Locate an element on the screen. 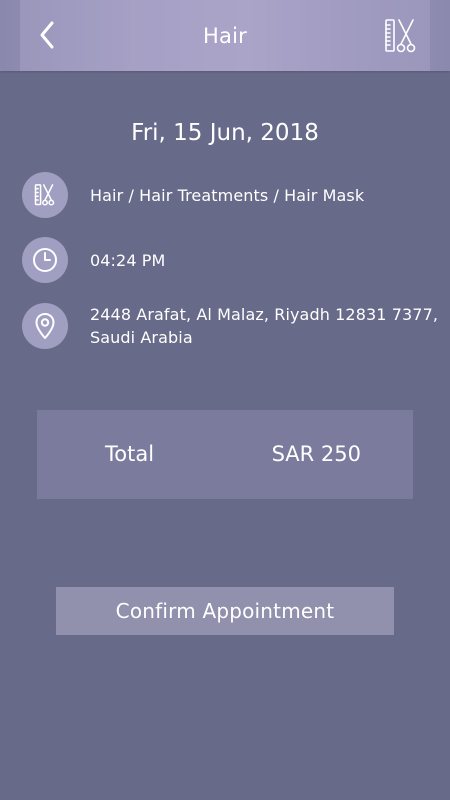  header-overlay is located at coordinates (225, 35).